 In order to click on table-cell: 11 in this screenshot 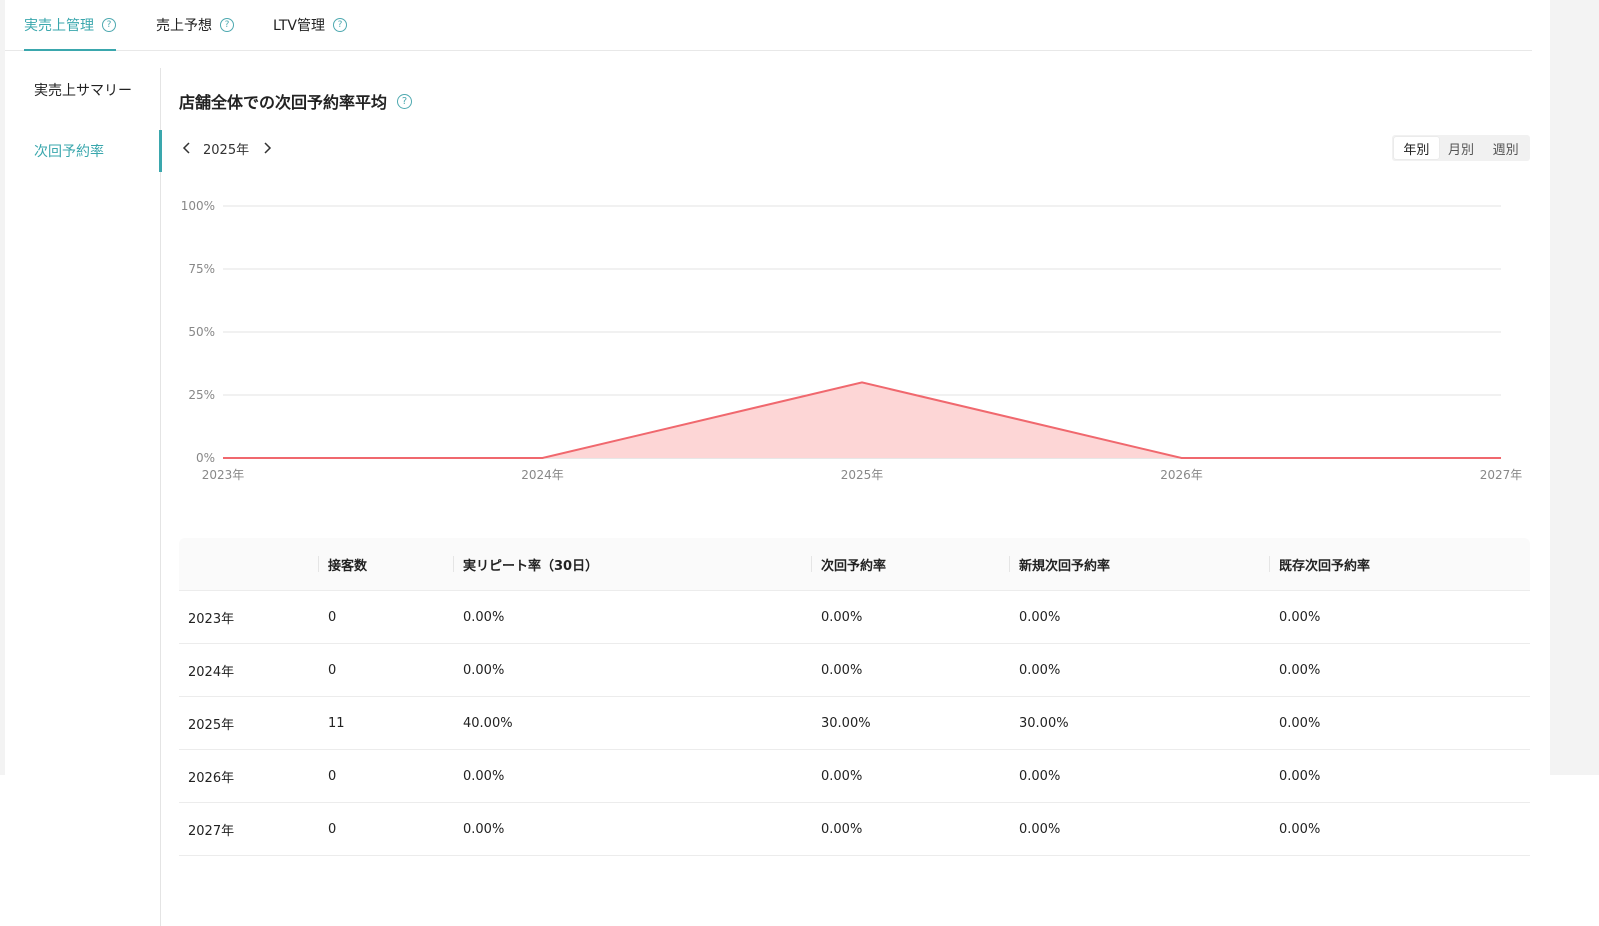, I will do `click(336, 723)`.